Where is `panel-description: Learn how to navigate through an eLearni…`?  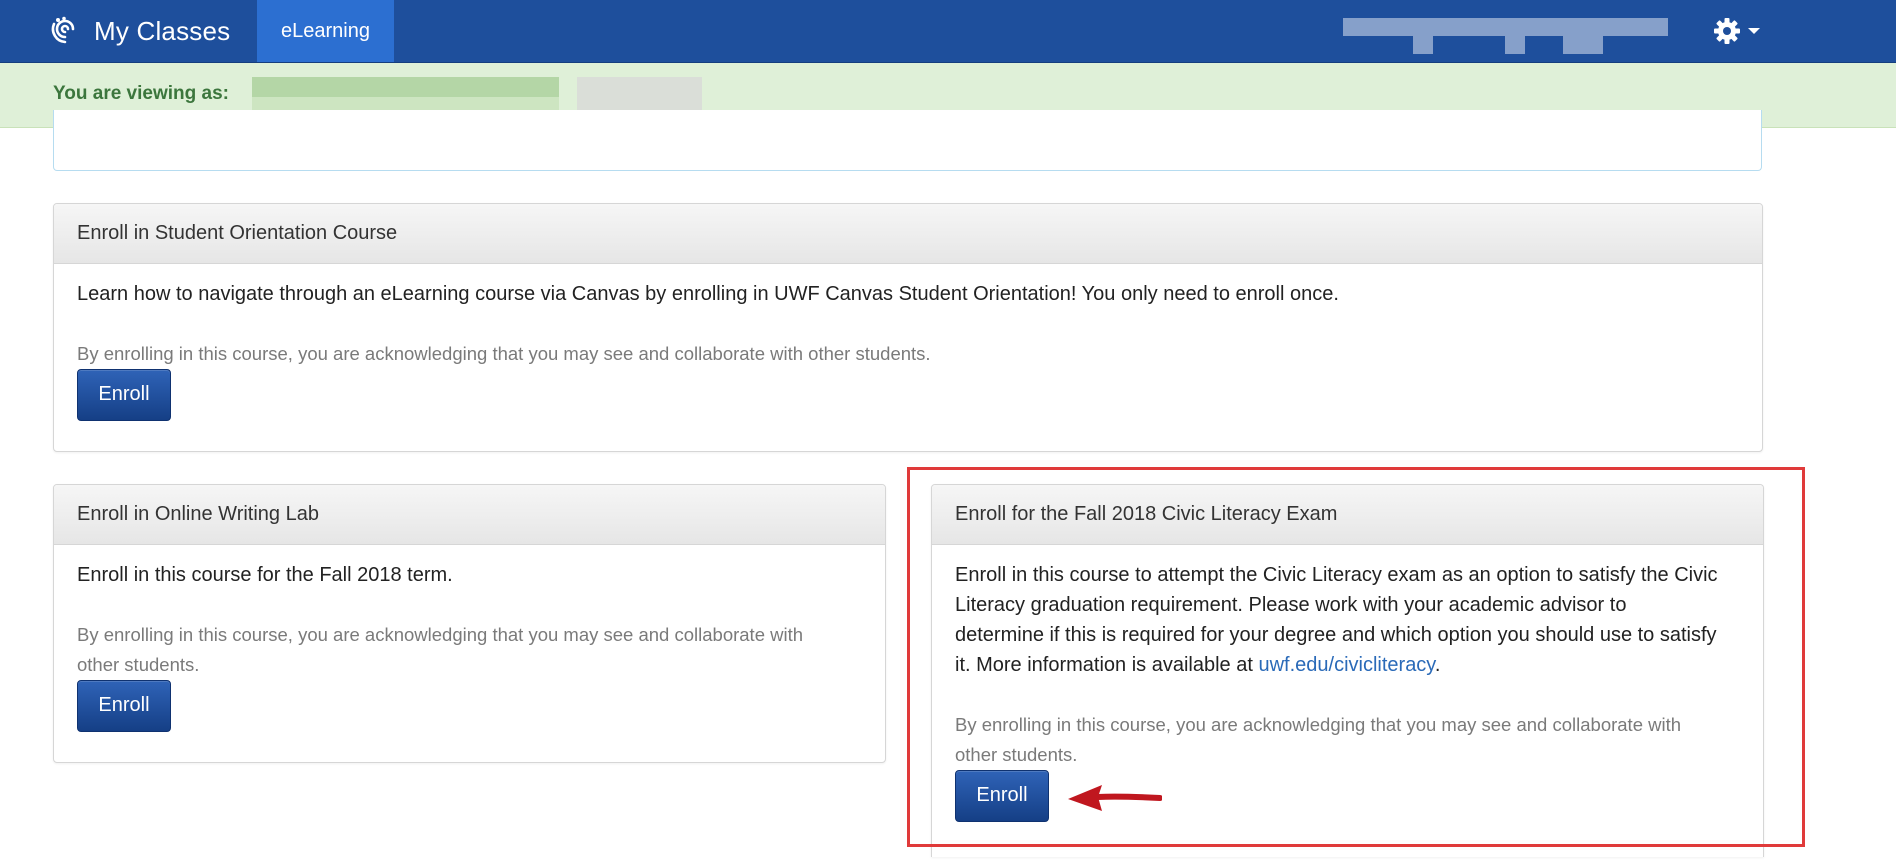 panel-description: Learn how to navigate through an eLearni… is located at coordinates (708, 294).